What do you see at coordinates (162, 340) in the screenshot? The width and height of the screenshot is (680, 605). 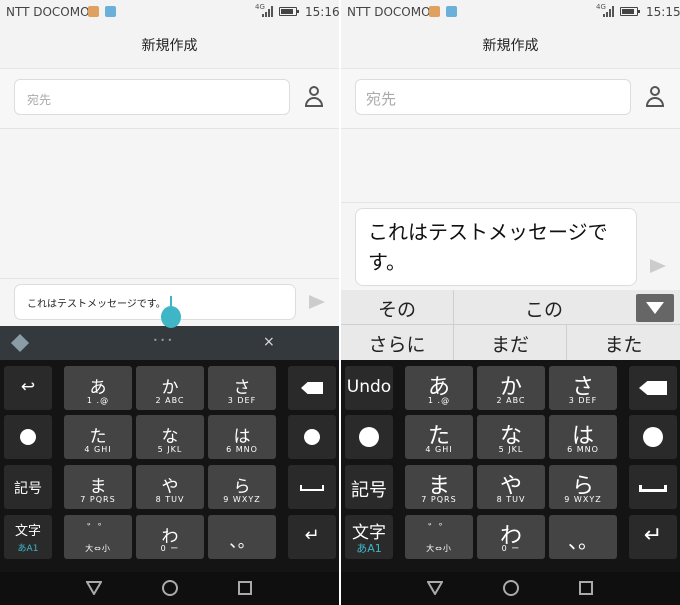 I see `toolbar-menu-dots: • • •` at bounding box center [162, 340].